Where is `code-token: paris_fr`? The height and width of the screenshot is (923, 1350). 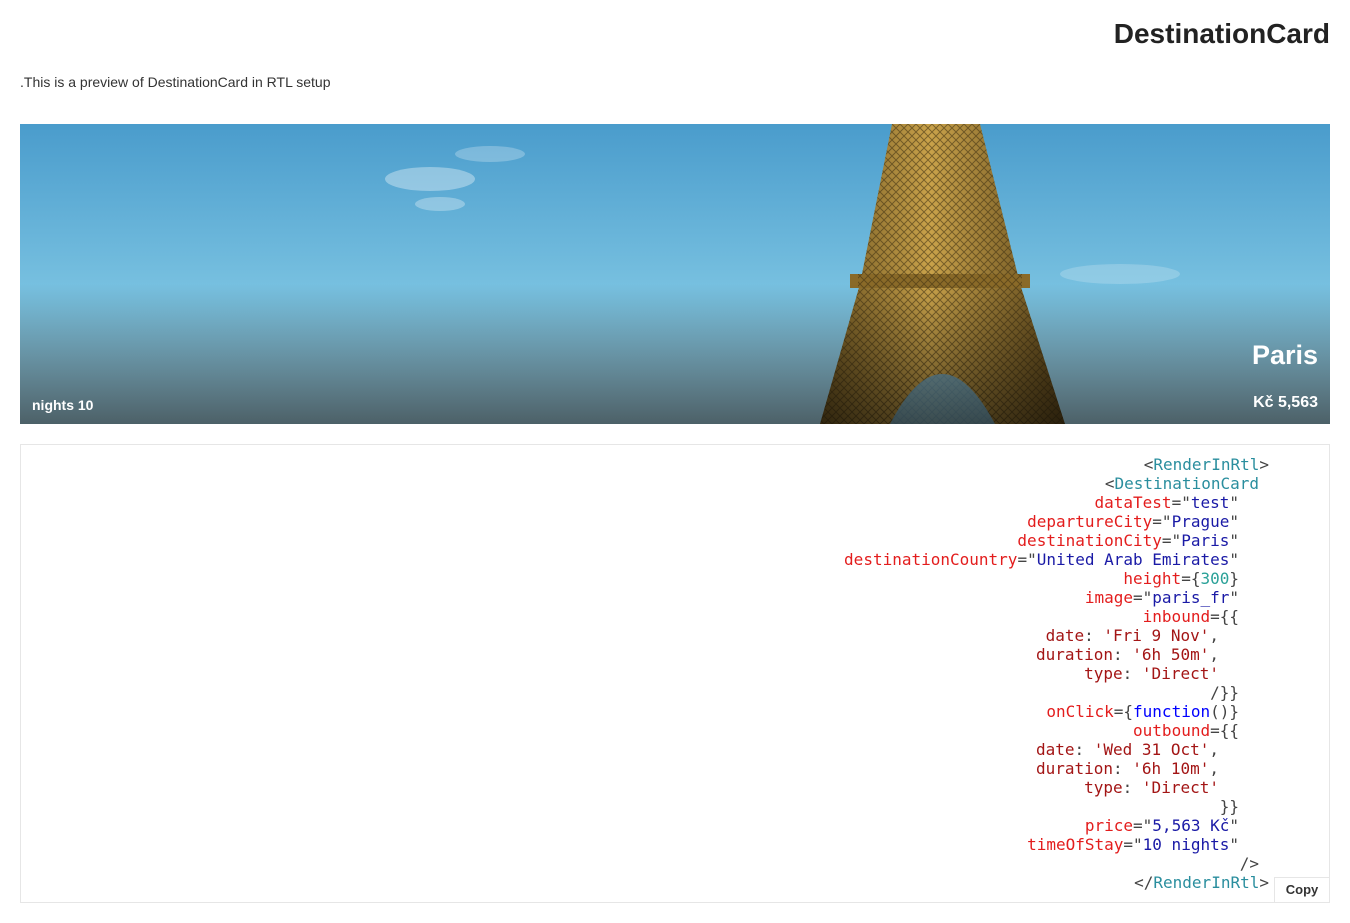
code-token: paris_fr is located at coordinates (1191, 597).